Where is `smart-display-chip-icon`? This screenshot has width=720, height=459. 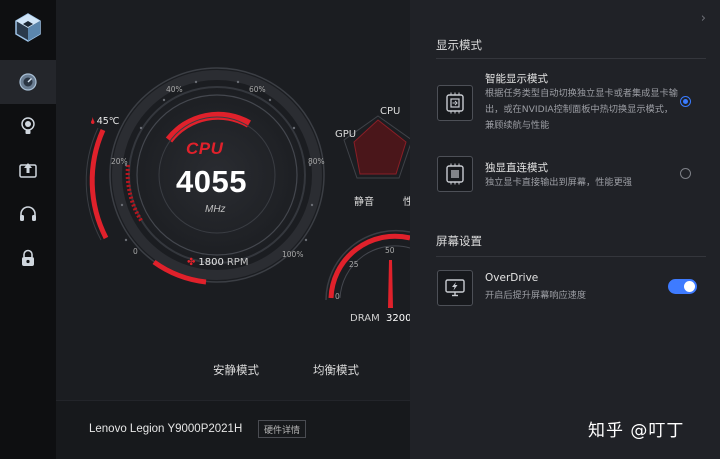 smart-display-chip-icon is located at coordinates (455, 103).